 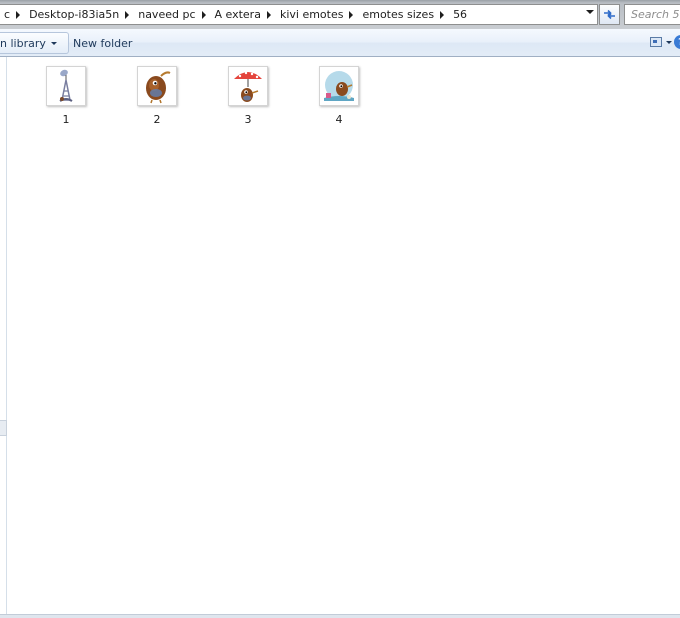 I want to click on include-in-library-label: n library, so click(x=23, y=43).